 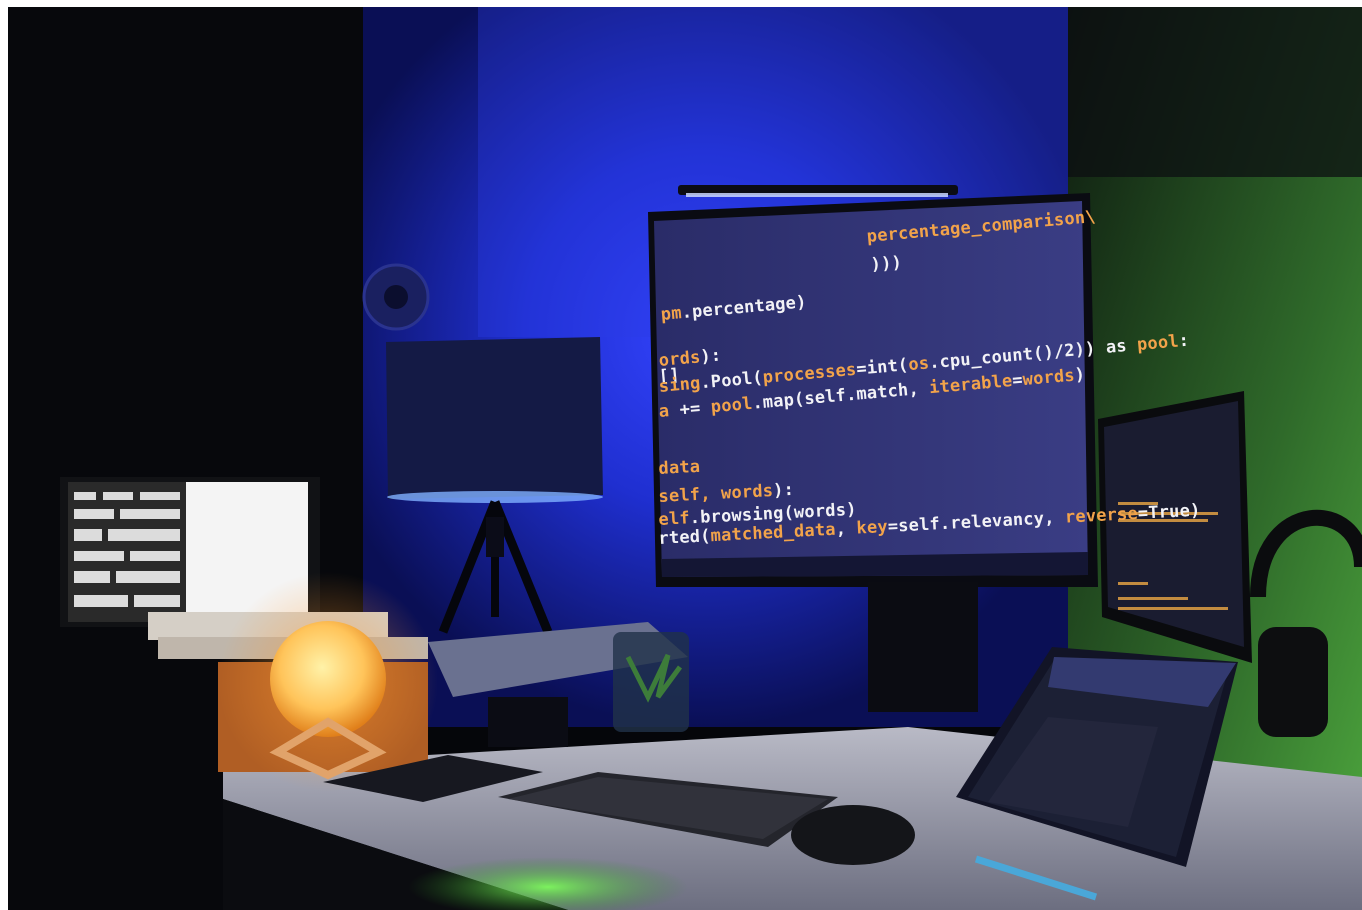 What do you see at coordinates (685, 537) in the screenshot?
I see `code-token: rted(` at bounding box center [685, 537].